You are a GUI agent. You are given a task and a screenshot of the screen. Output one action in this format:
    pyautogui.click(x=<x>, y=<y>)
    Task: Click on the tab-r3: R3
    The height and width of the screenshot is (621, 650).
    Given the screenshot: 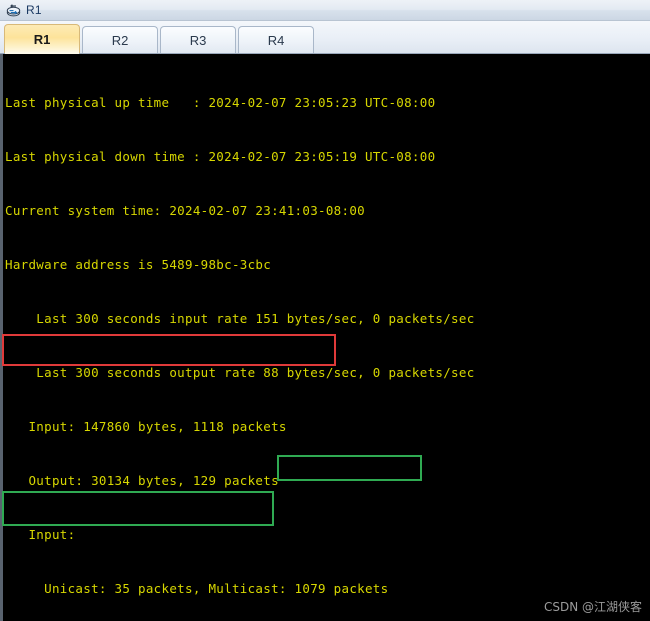 What is the action you would take?
    pyautogui.click(x=198, y=39)
    